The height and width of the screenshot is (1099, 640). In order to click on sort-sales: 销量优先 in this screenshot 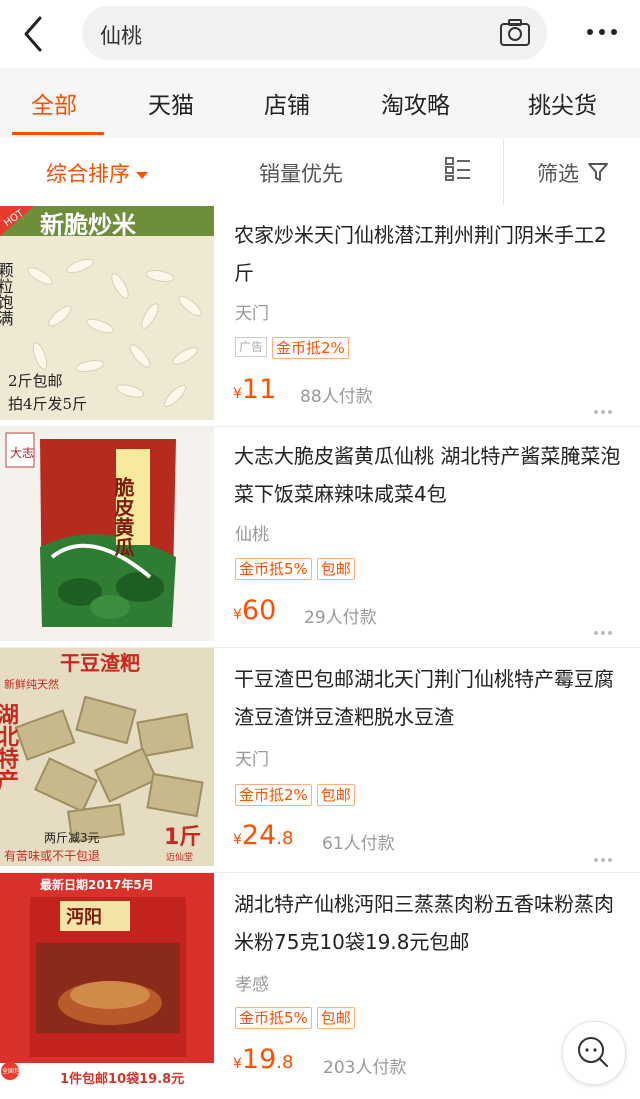, I will do `click(301, 173)`.